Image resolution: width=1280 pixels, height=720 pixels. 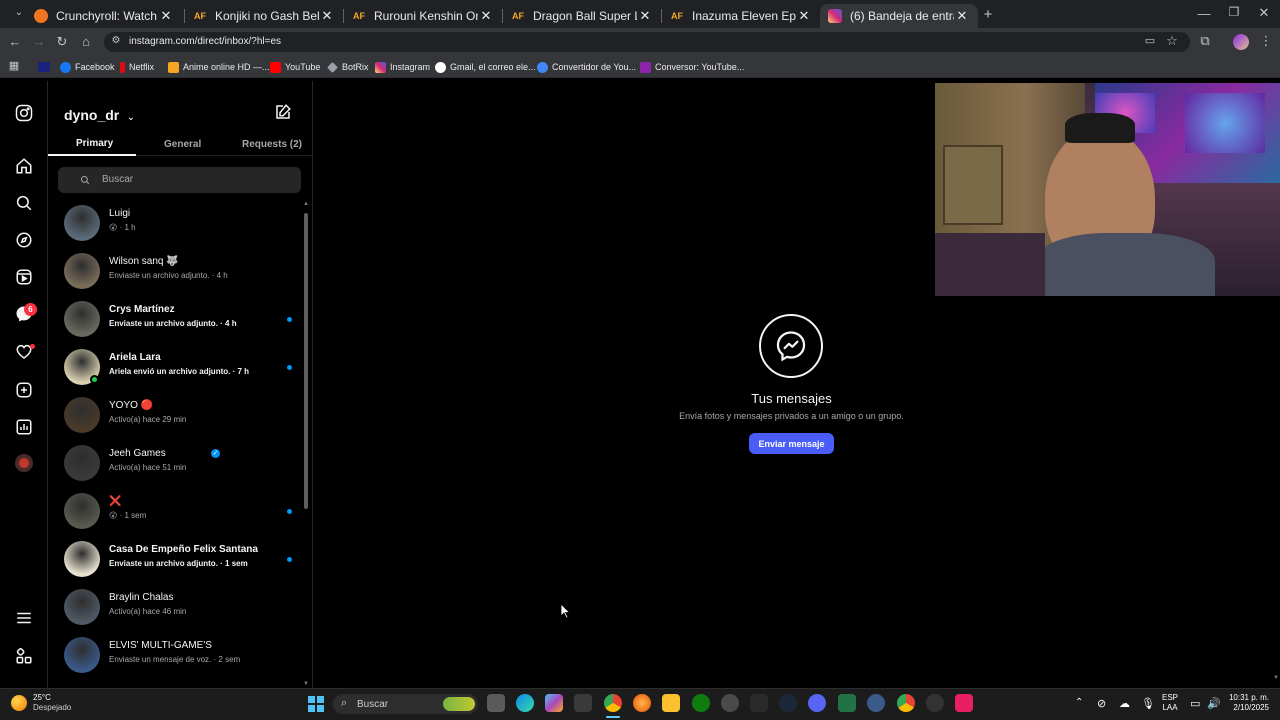 I want to click on file-explorer-icon, so click(x=671, y=703).